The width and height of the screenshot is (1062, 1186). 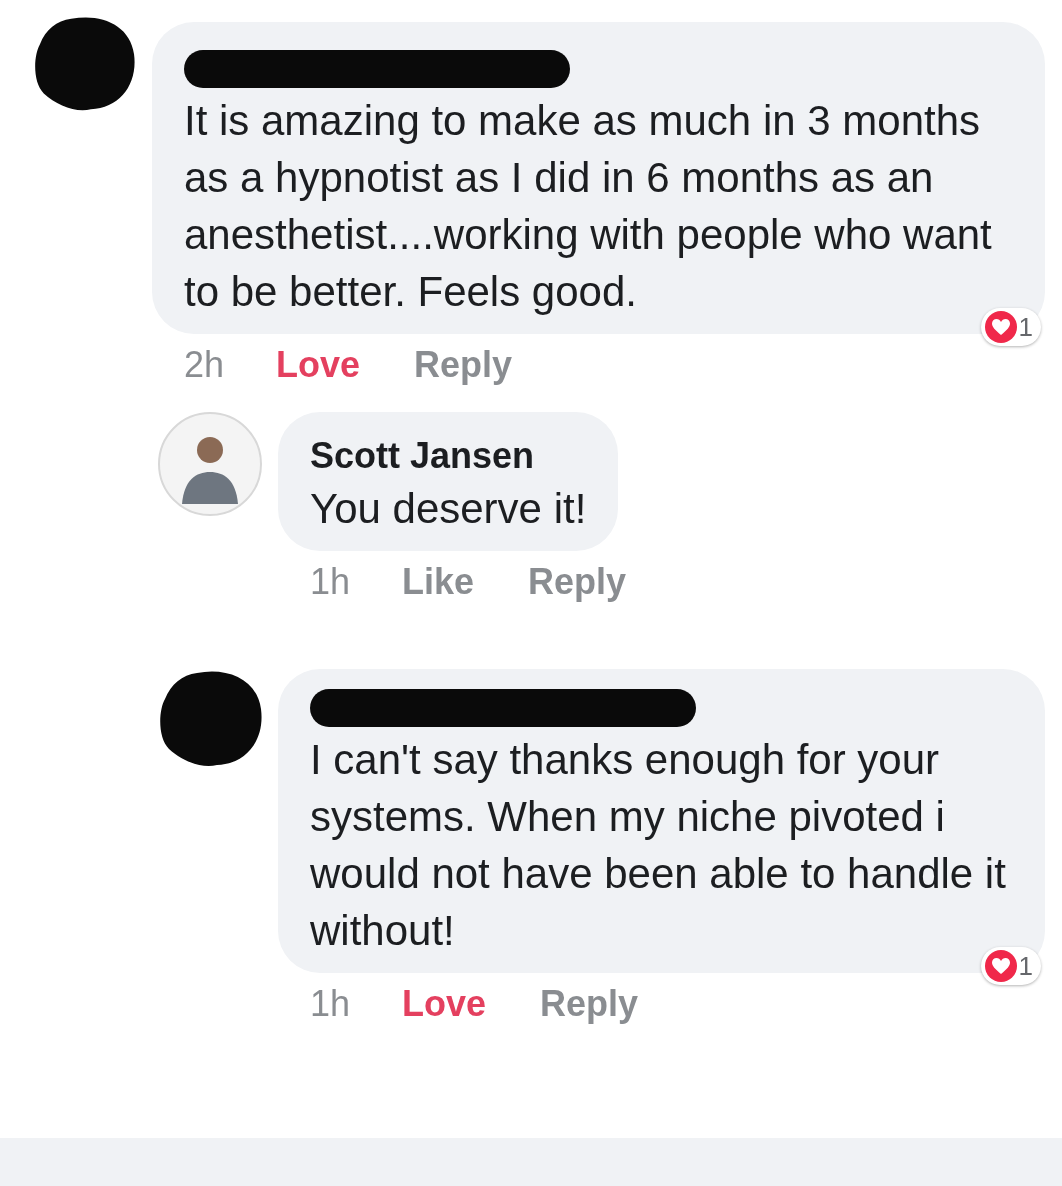 What do you see at coordinates (448, 509) in the screenshot?
I see `comment-text: You deserve it!` at bounding box center [448, 509].